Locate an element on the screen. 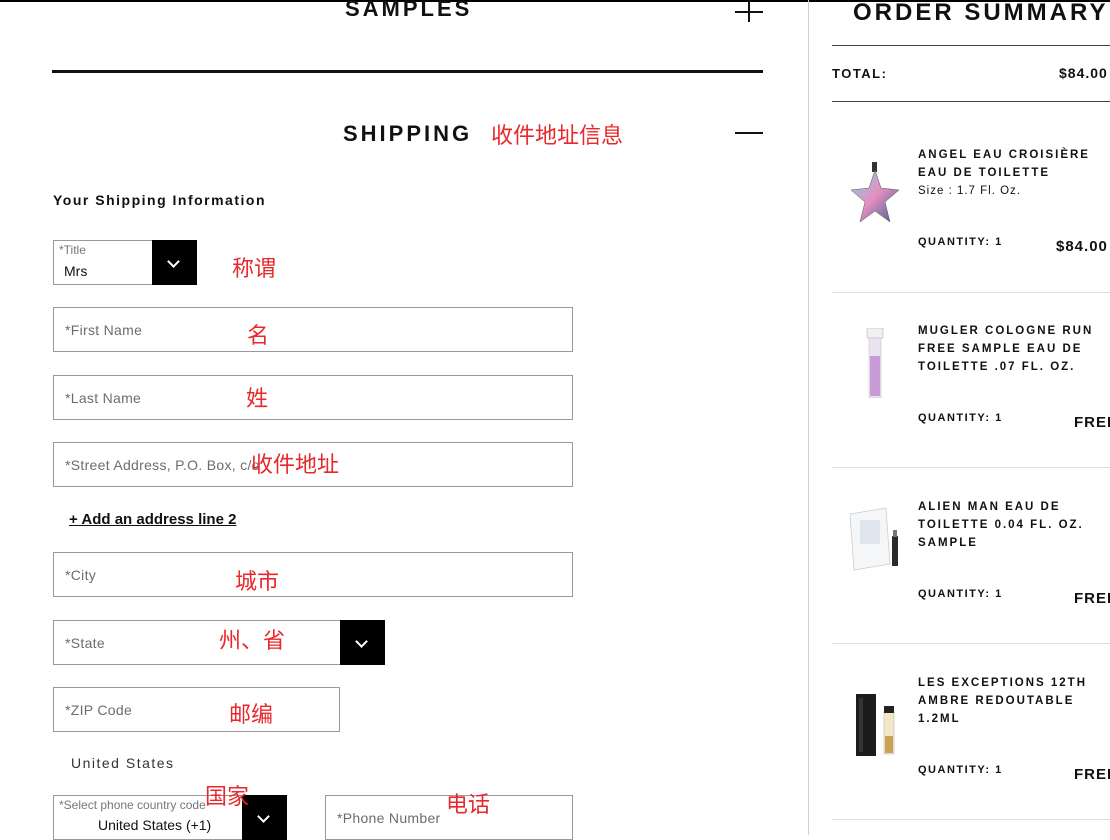 This screenshot has width=1110, height=840. vial-icon is located at coordinates (875, 363).